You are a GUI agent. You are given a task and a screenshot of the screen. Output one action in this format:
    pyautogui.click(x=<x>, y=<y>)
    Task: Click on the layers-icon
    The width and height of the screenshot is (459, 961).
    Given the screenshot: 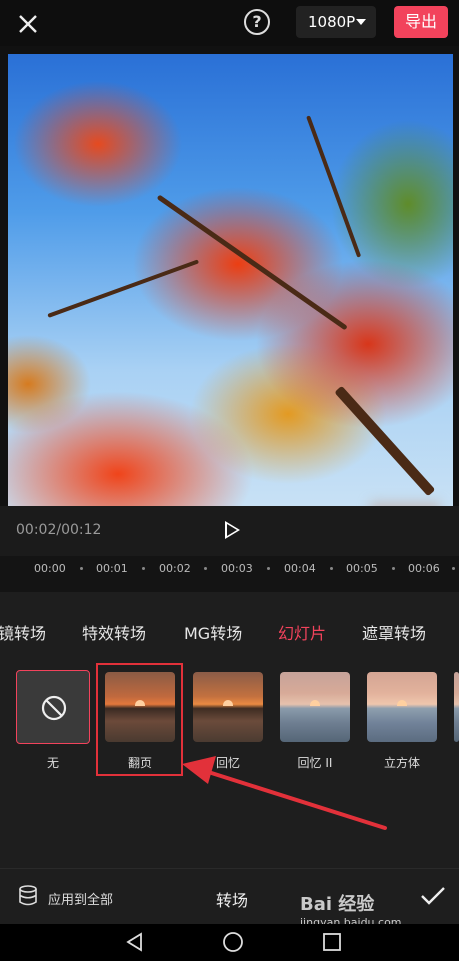 What is the action you would take?
    pyautogui.click(x=28, y=895)
    